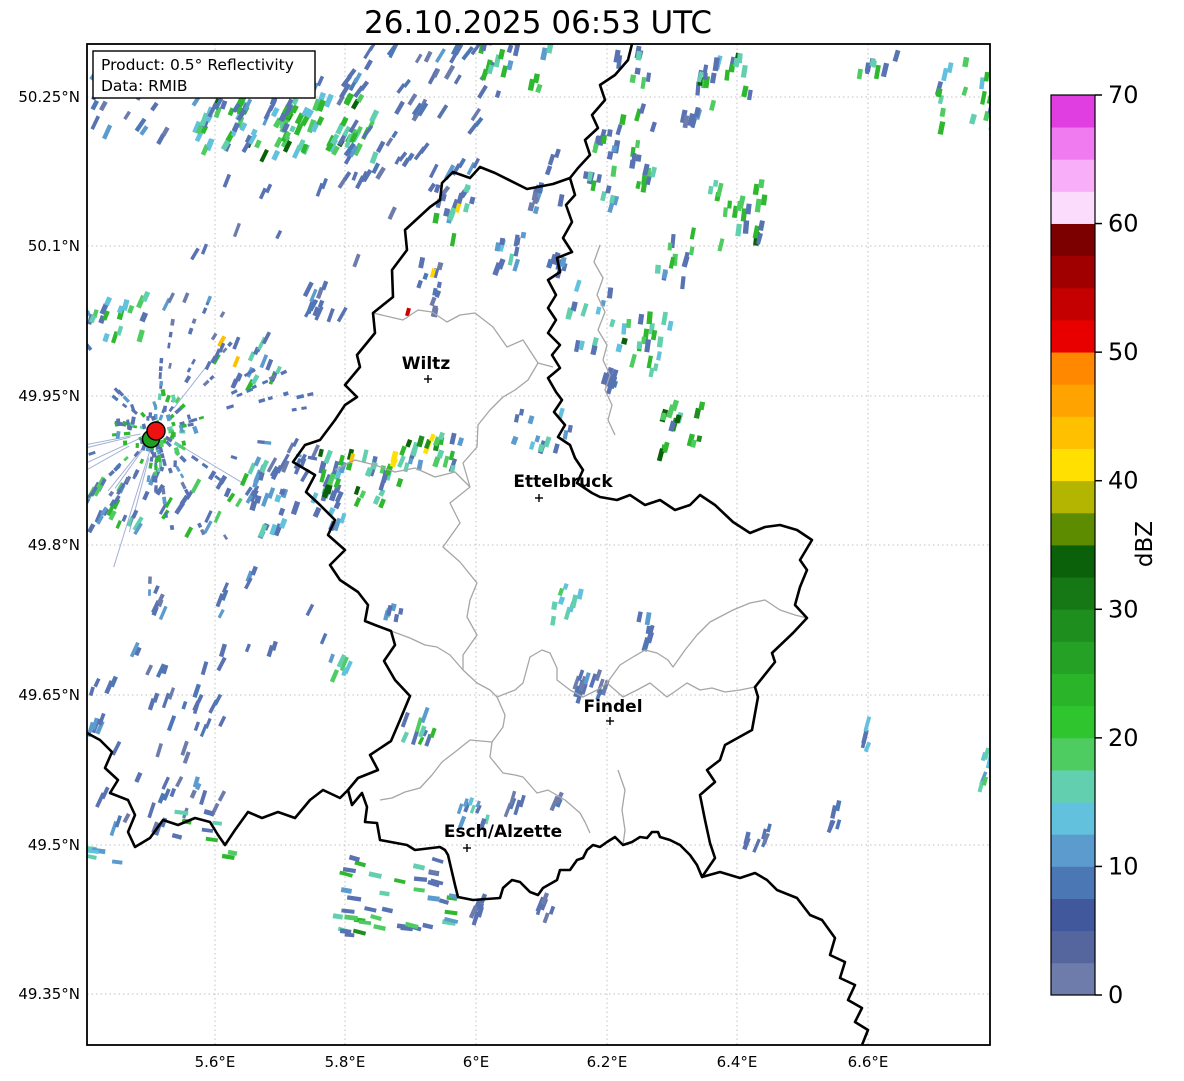 The width and height of the screenshot is (1184, 1081). I want to click on x-axis-tick-label: 6°E, so click(476, 1062).